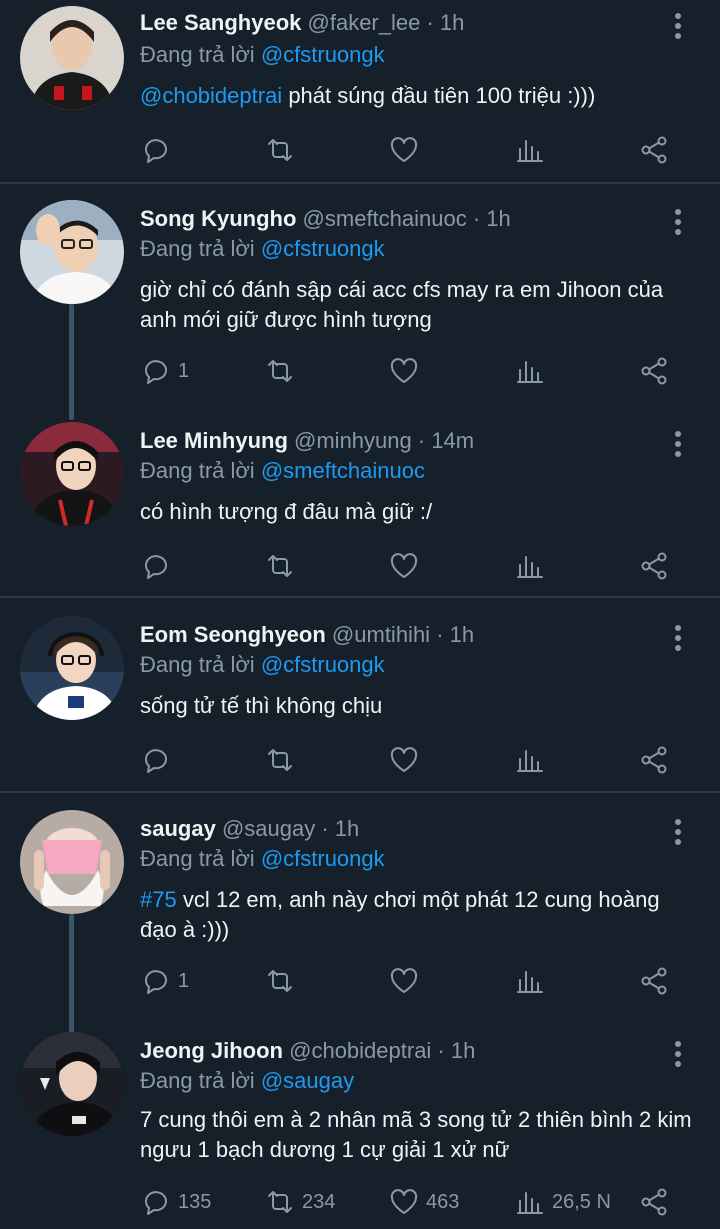  Describe the element at coordinates (175, 1202) in the screenshot. I see `reply-button: 135` at that location.